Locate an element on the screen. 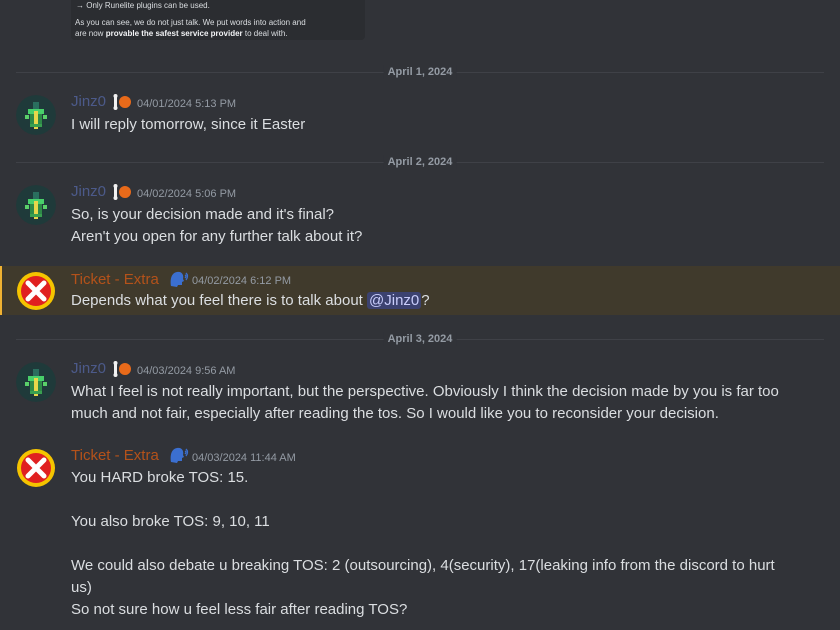 The width and height of the screenshot is (840, 630). embed-line: → Only Runelite plugins can be used. is located at coordinates (143, 5).